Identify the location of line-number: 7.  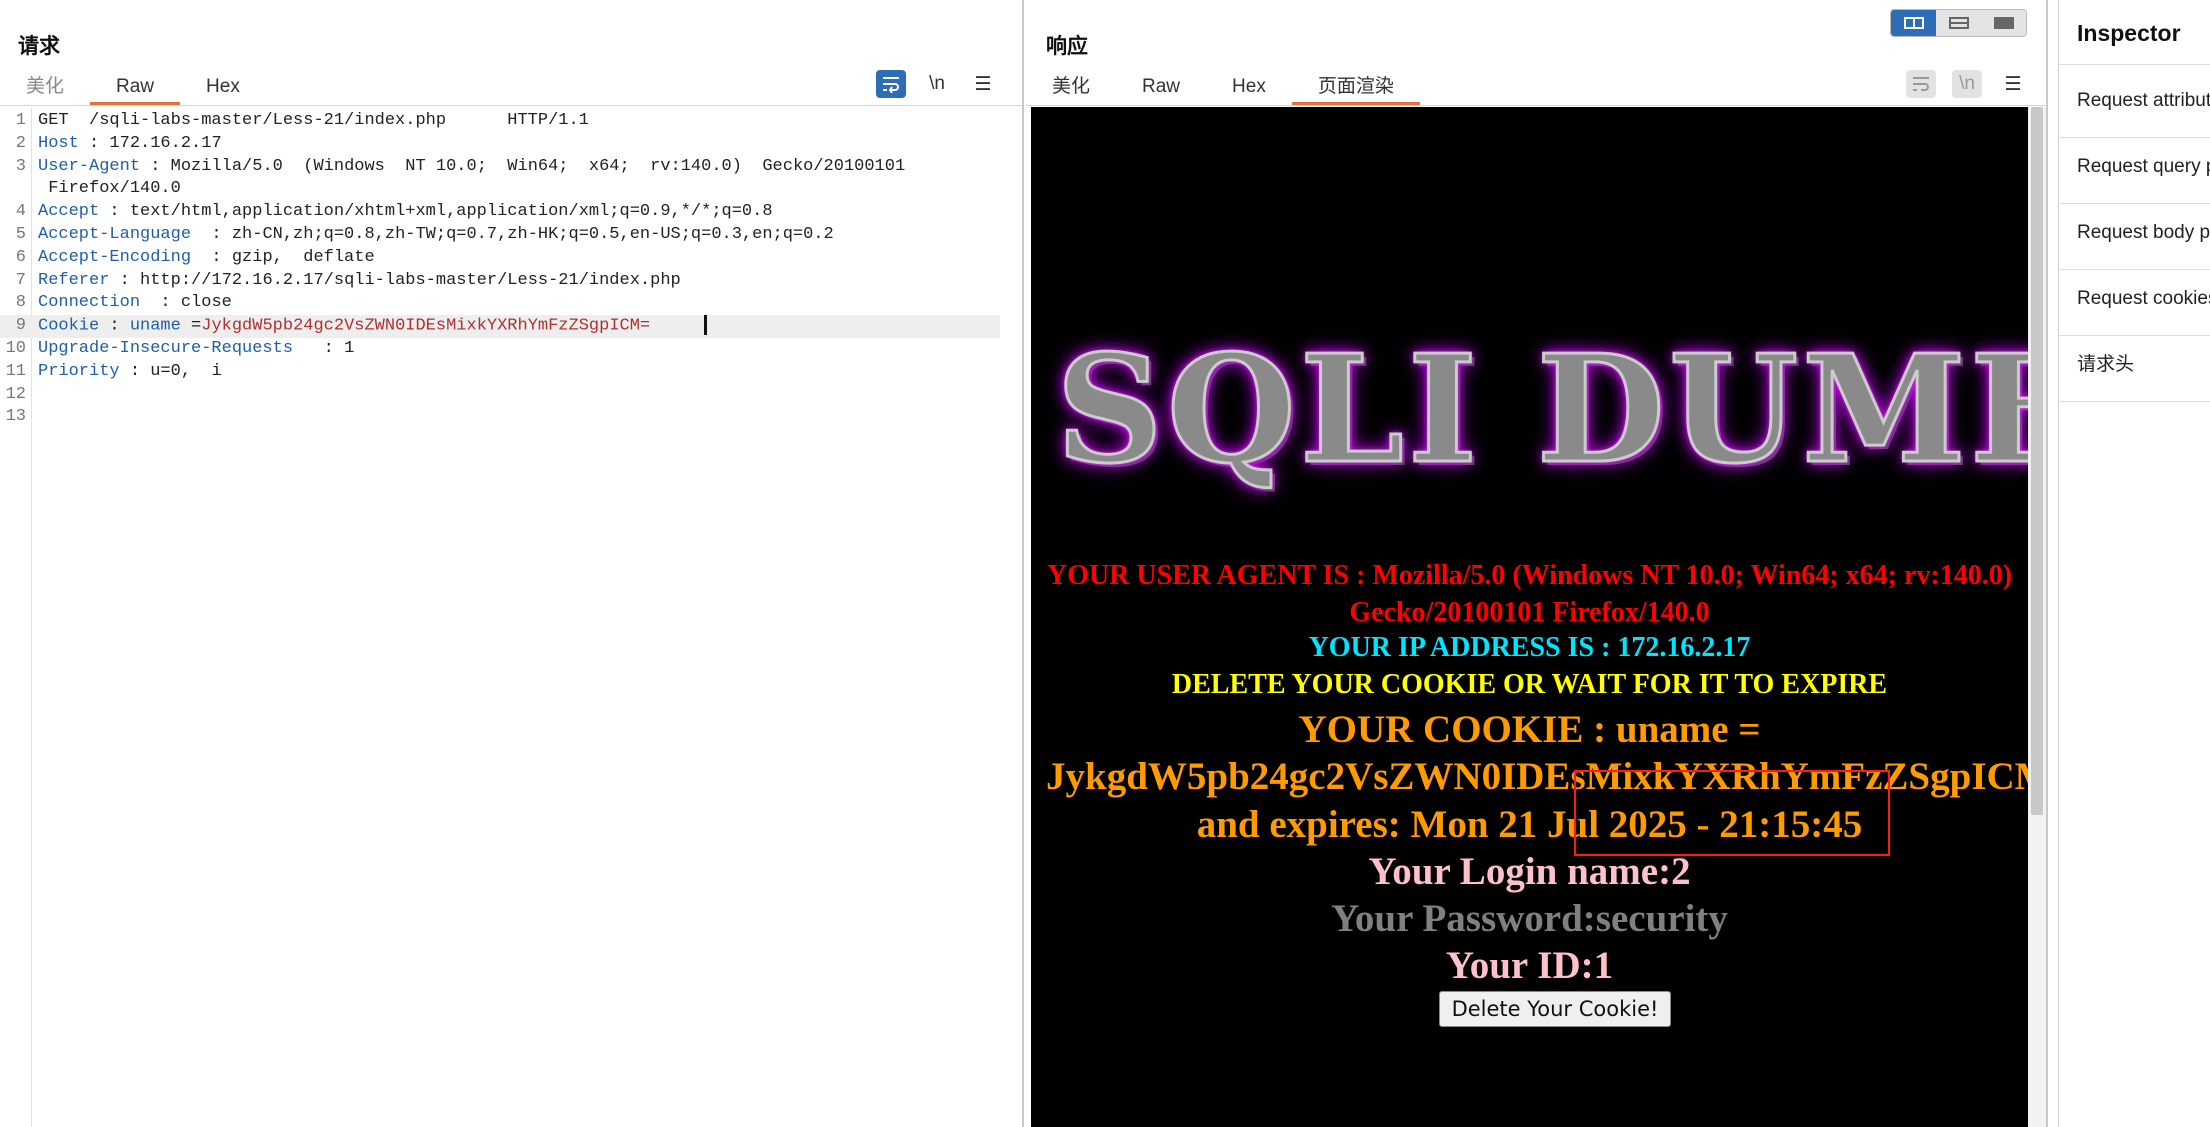
(20, 280).